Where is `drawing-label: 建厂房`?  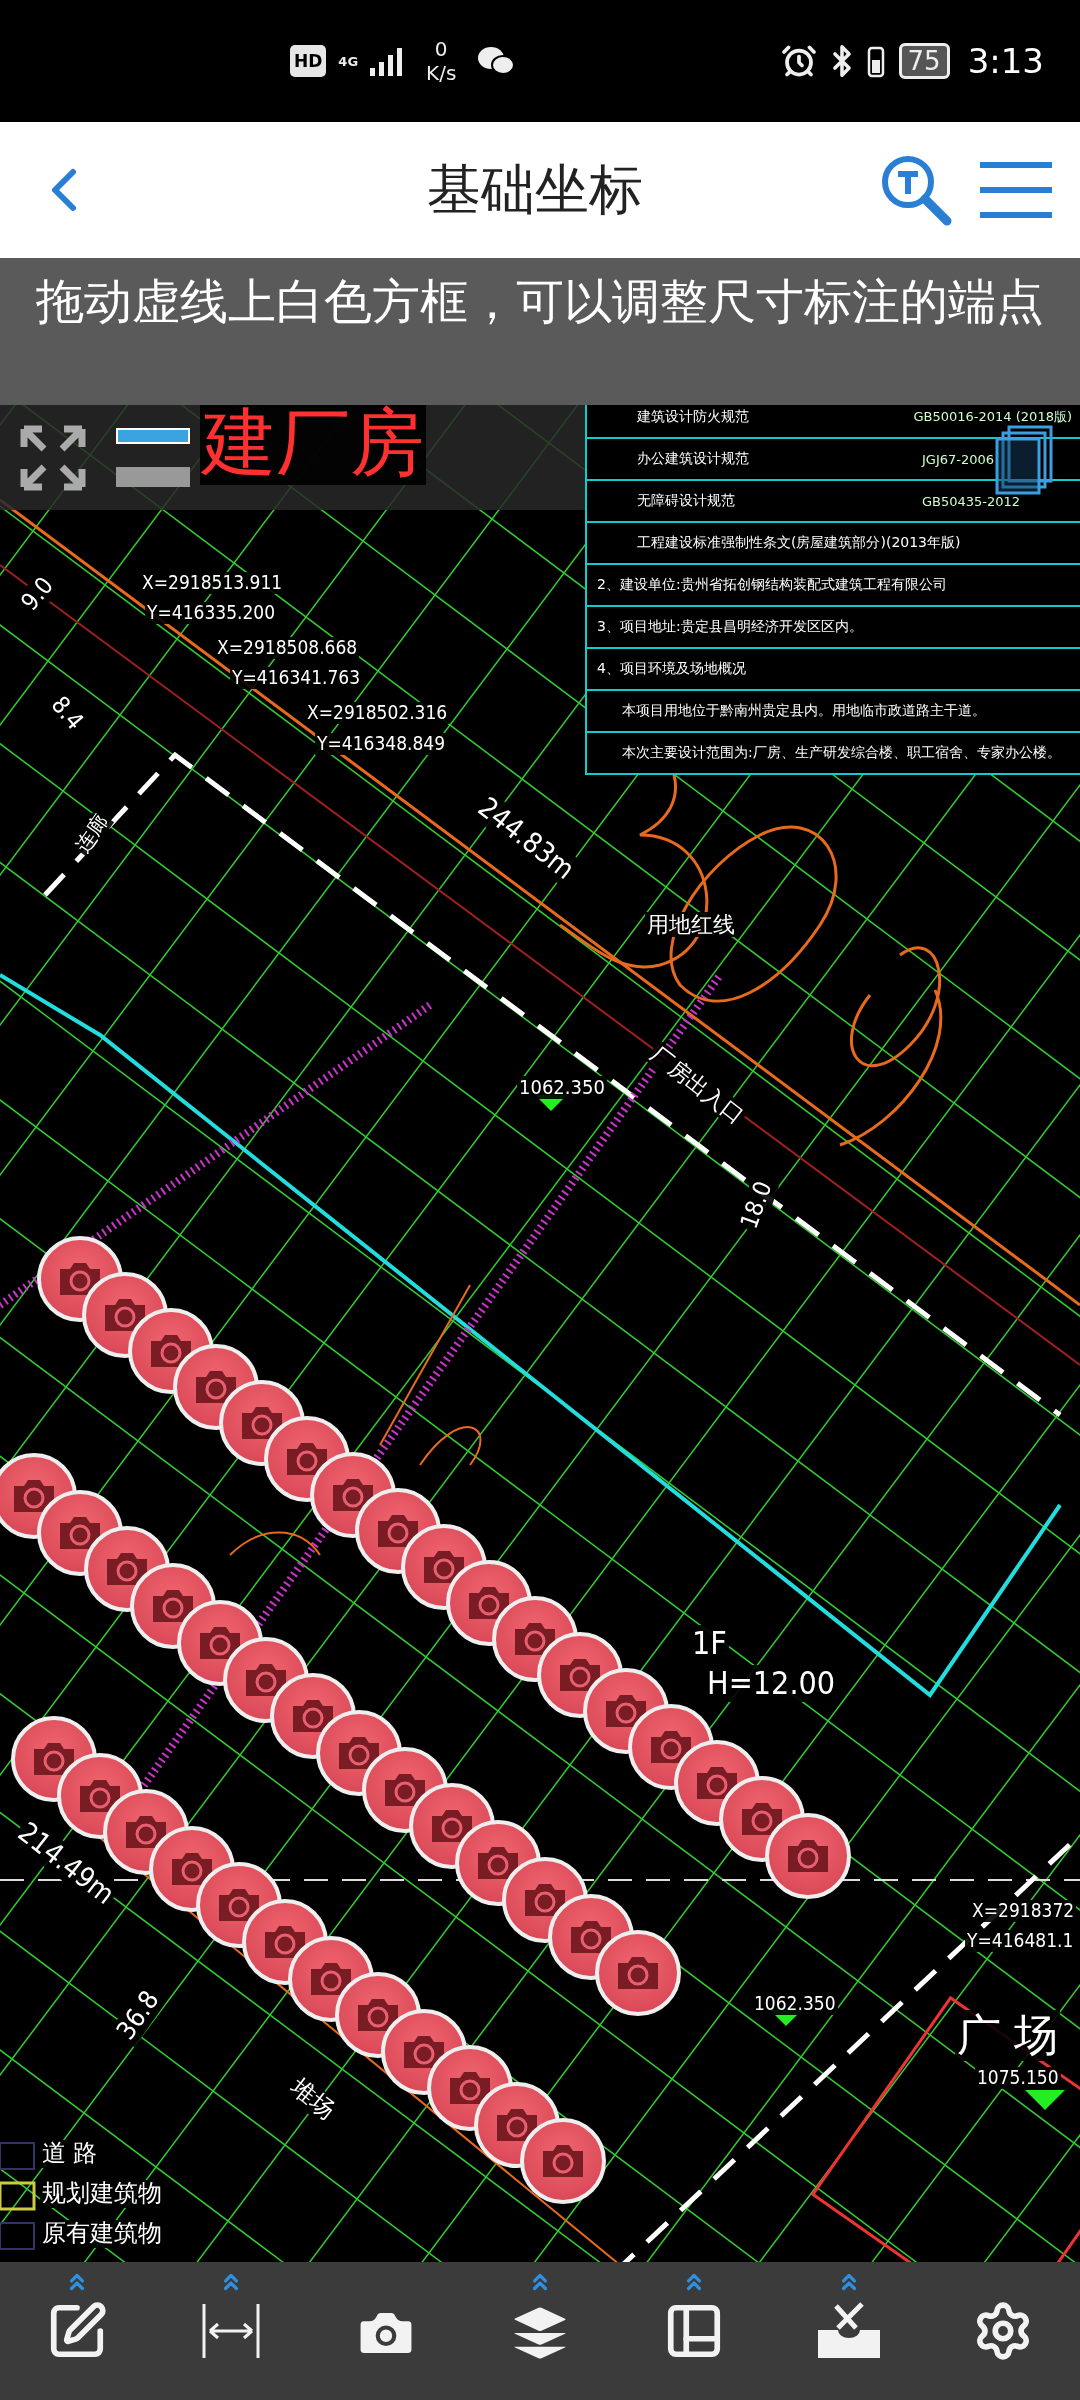 drawing-label: 建厂房 is located at coordinates (313, 445).